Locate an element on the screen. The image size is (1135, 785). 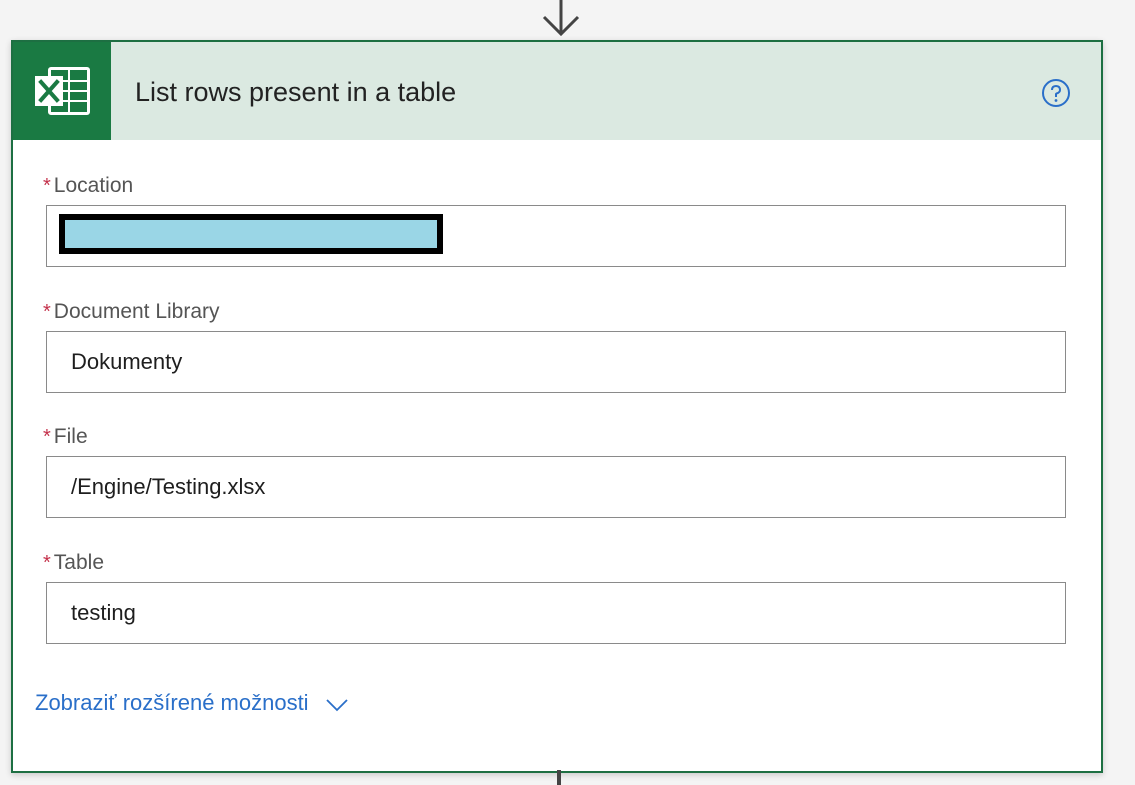
file-field: /Engine/Testing.xlsx is located at coordinates (556, 487).